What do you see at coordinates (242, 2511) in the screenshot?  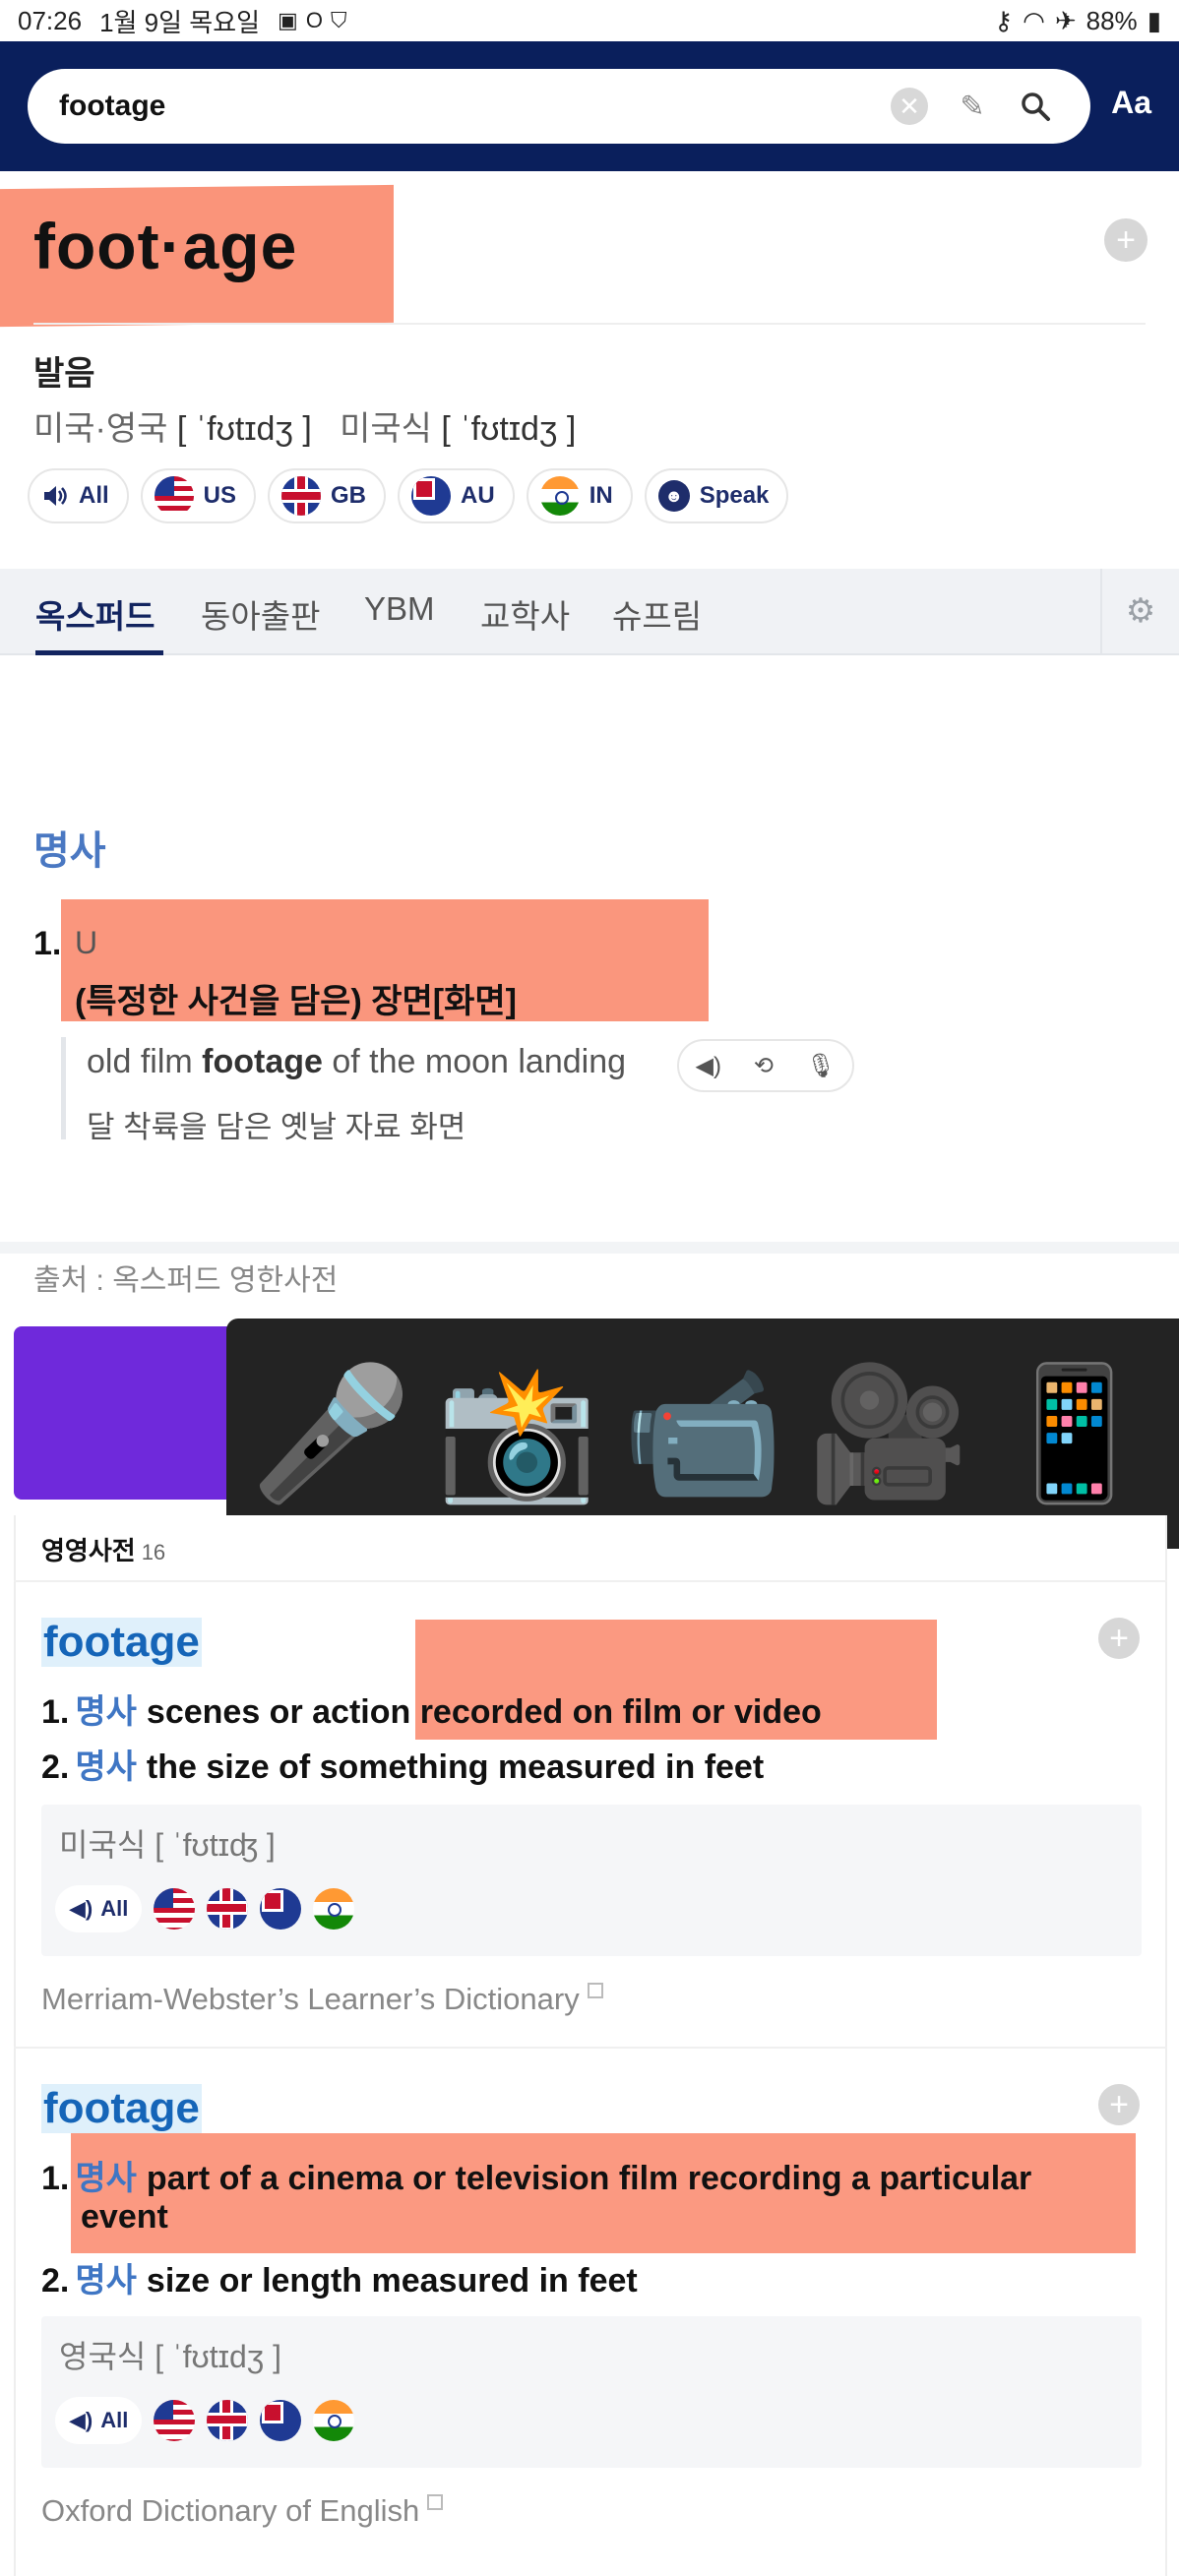 I see `dictionary-source-link: Oxford Dictionary of English` at bounding box center [242, 2511].